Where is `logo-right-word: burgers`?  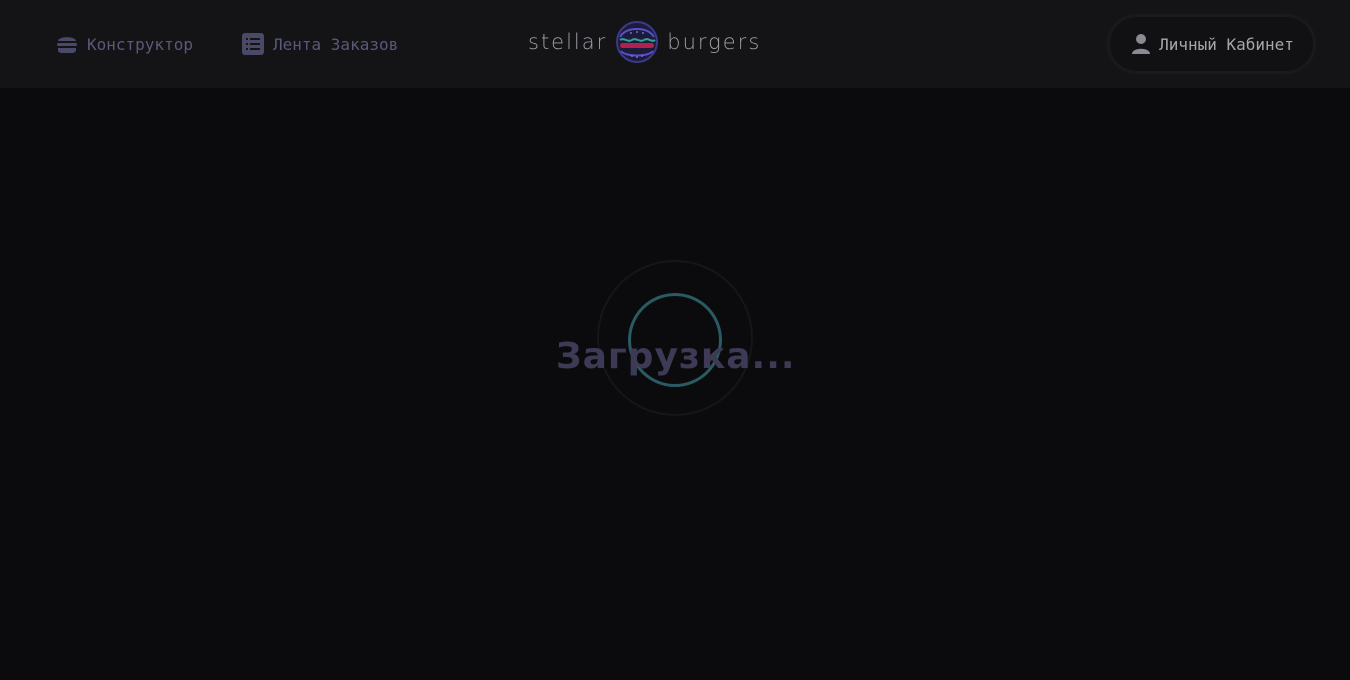 logo-right-word: burgers is located at coordinates (714, 42).